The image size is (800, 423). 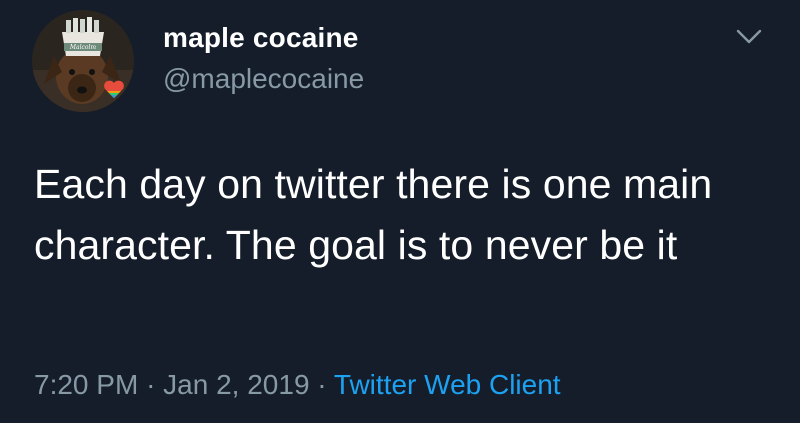 I want to click on author-handle: @maplecocaine, so click(x=263, y=79).